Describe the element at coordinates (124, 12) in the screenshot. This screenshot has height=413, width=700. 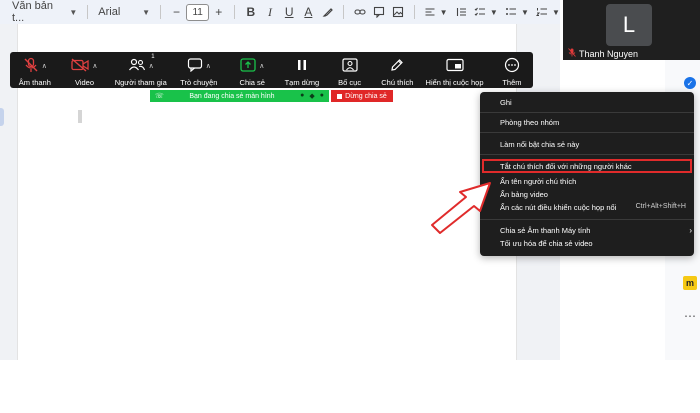
I see `font-dropdown: Arial ▼` at that location.